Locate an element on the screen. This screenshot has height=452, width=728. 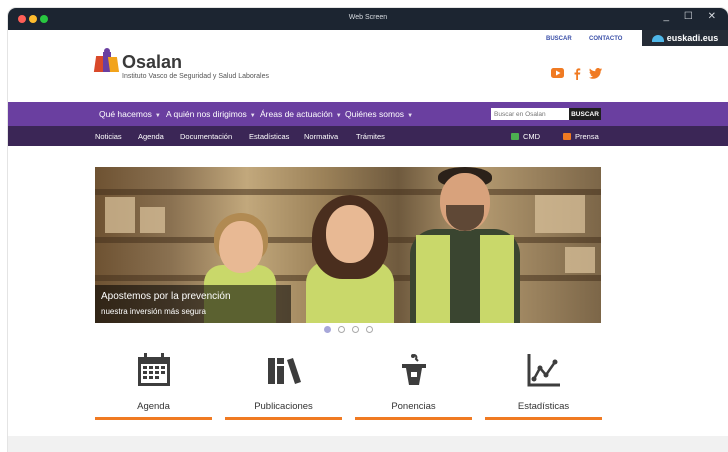
twitter-icon is located at coordinates (595, 75).